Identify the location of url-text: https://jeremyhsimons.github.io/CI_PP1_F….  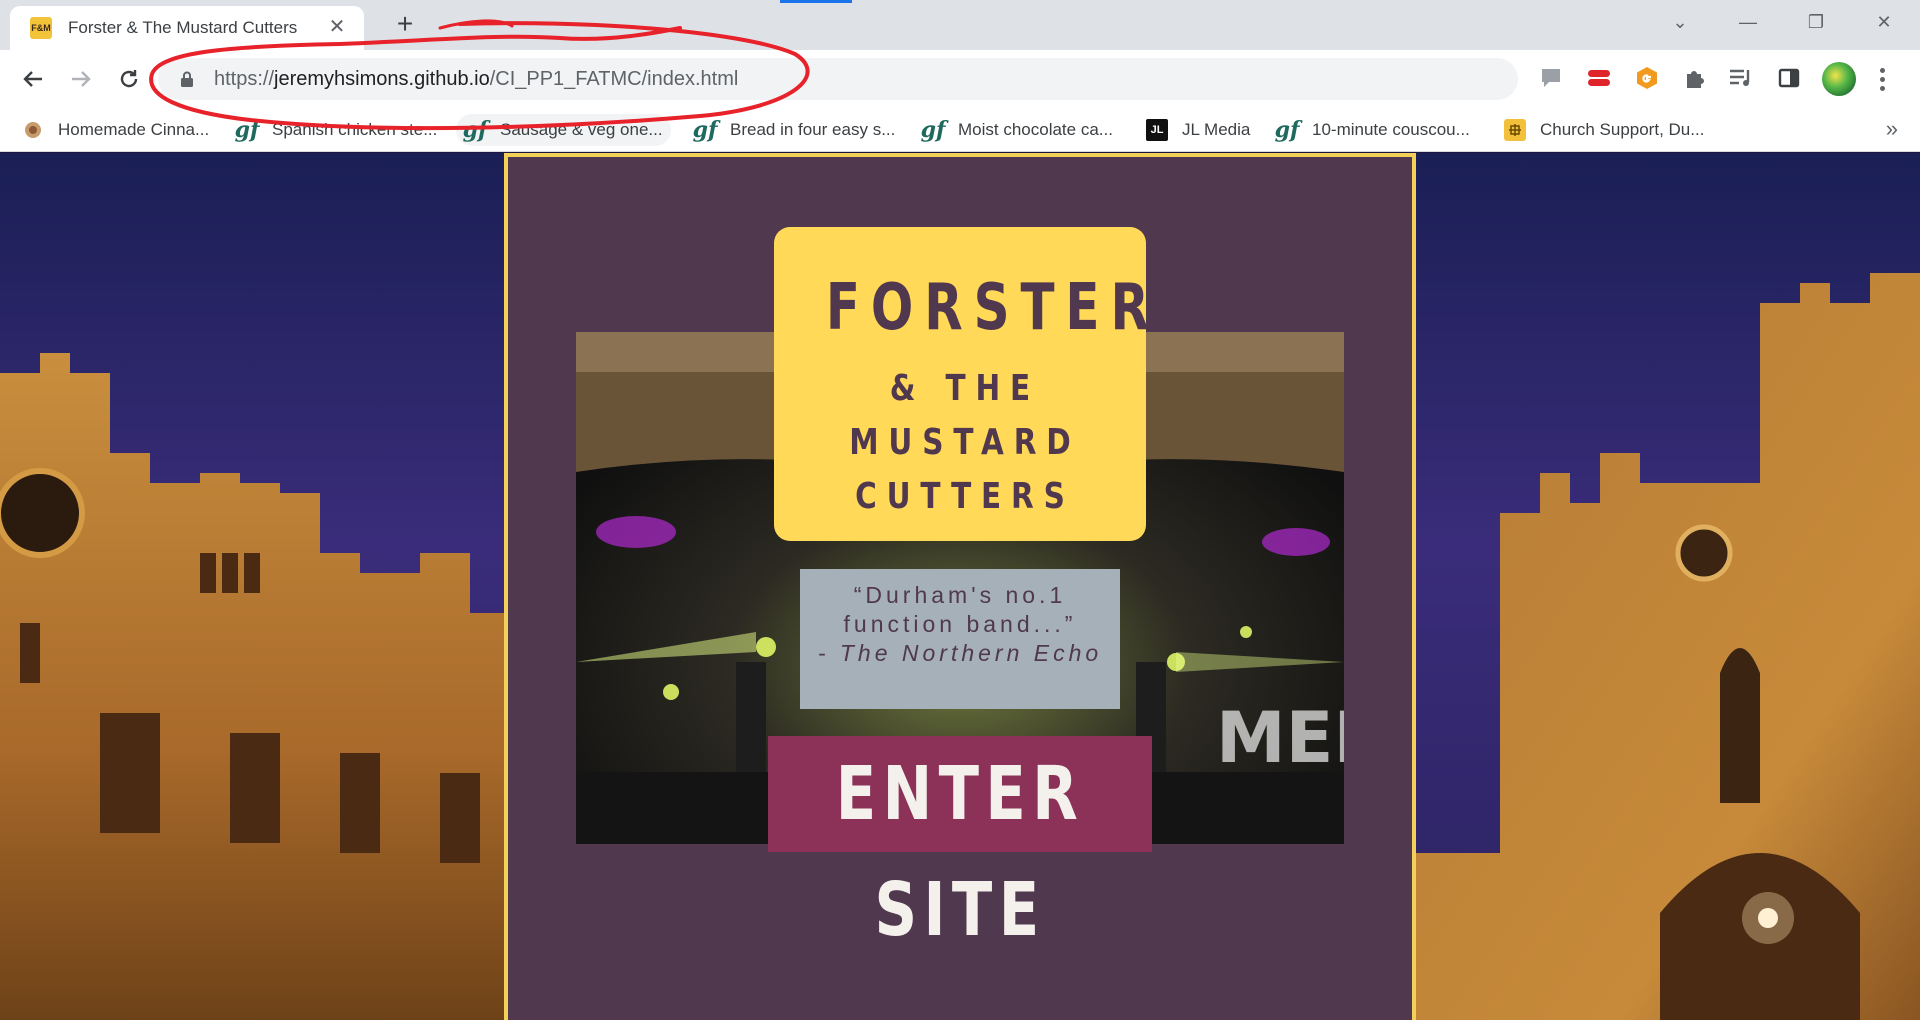
(476, 79).